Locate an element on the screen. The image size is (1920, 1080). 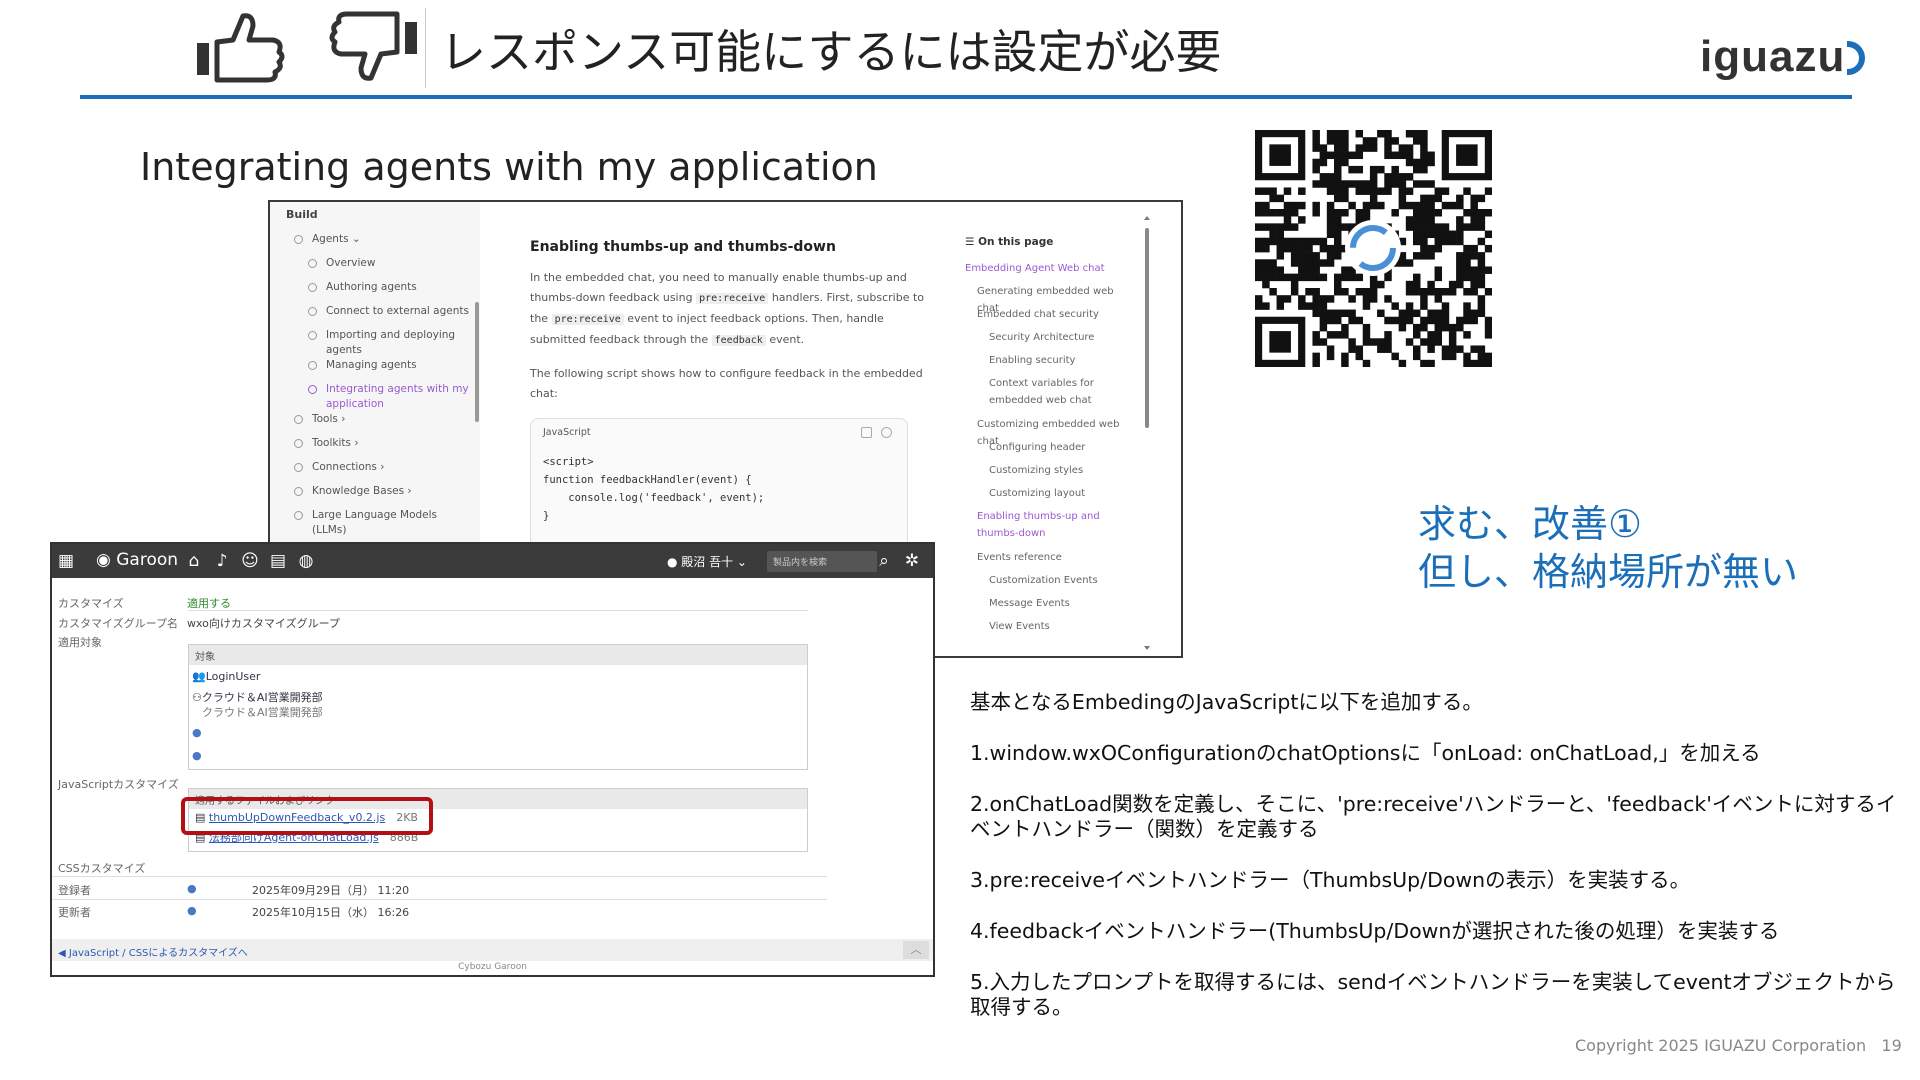
garoon-footer-bar: ◀ JavaScript / CSSによるカスタマイズへ ︿ is located at coordinates (492, 950).